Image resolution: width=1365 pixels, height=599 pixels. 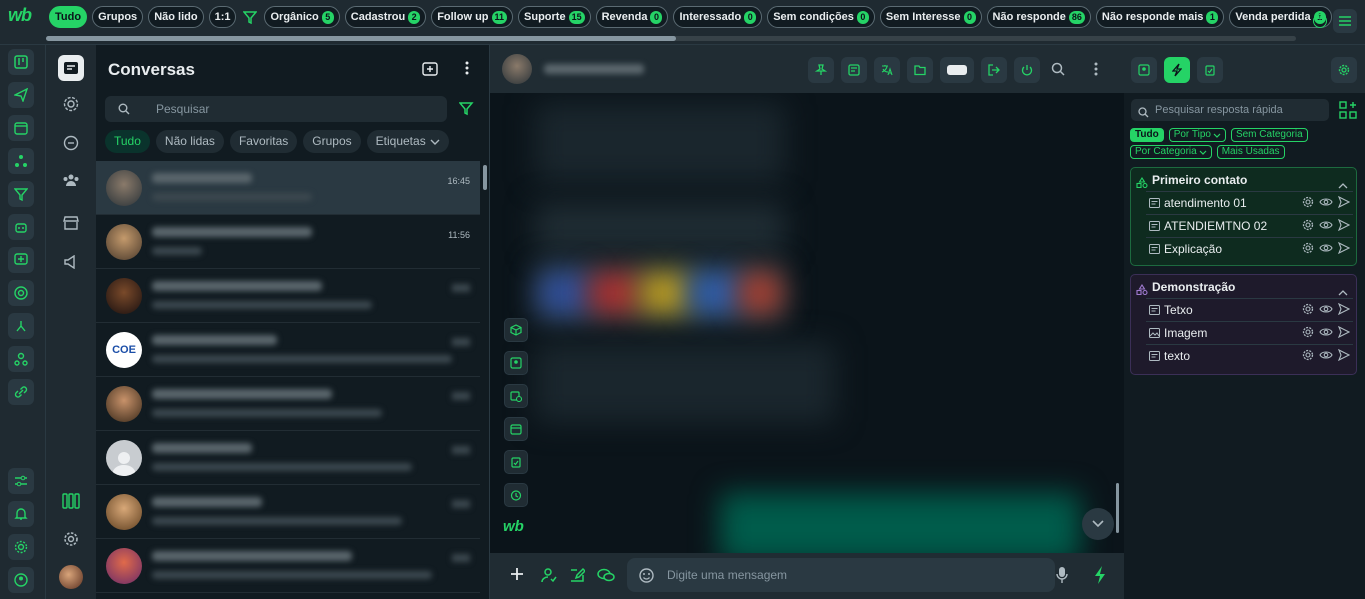 What do you see at coordinates (1038, 17) in the screenshot?
I see `chip-nao-responde: Não responde 86` at bounding box center [1038, 17].